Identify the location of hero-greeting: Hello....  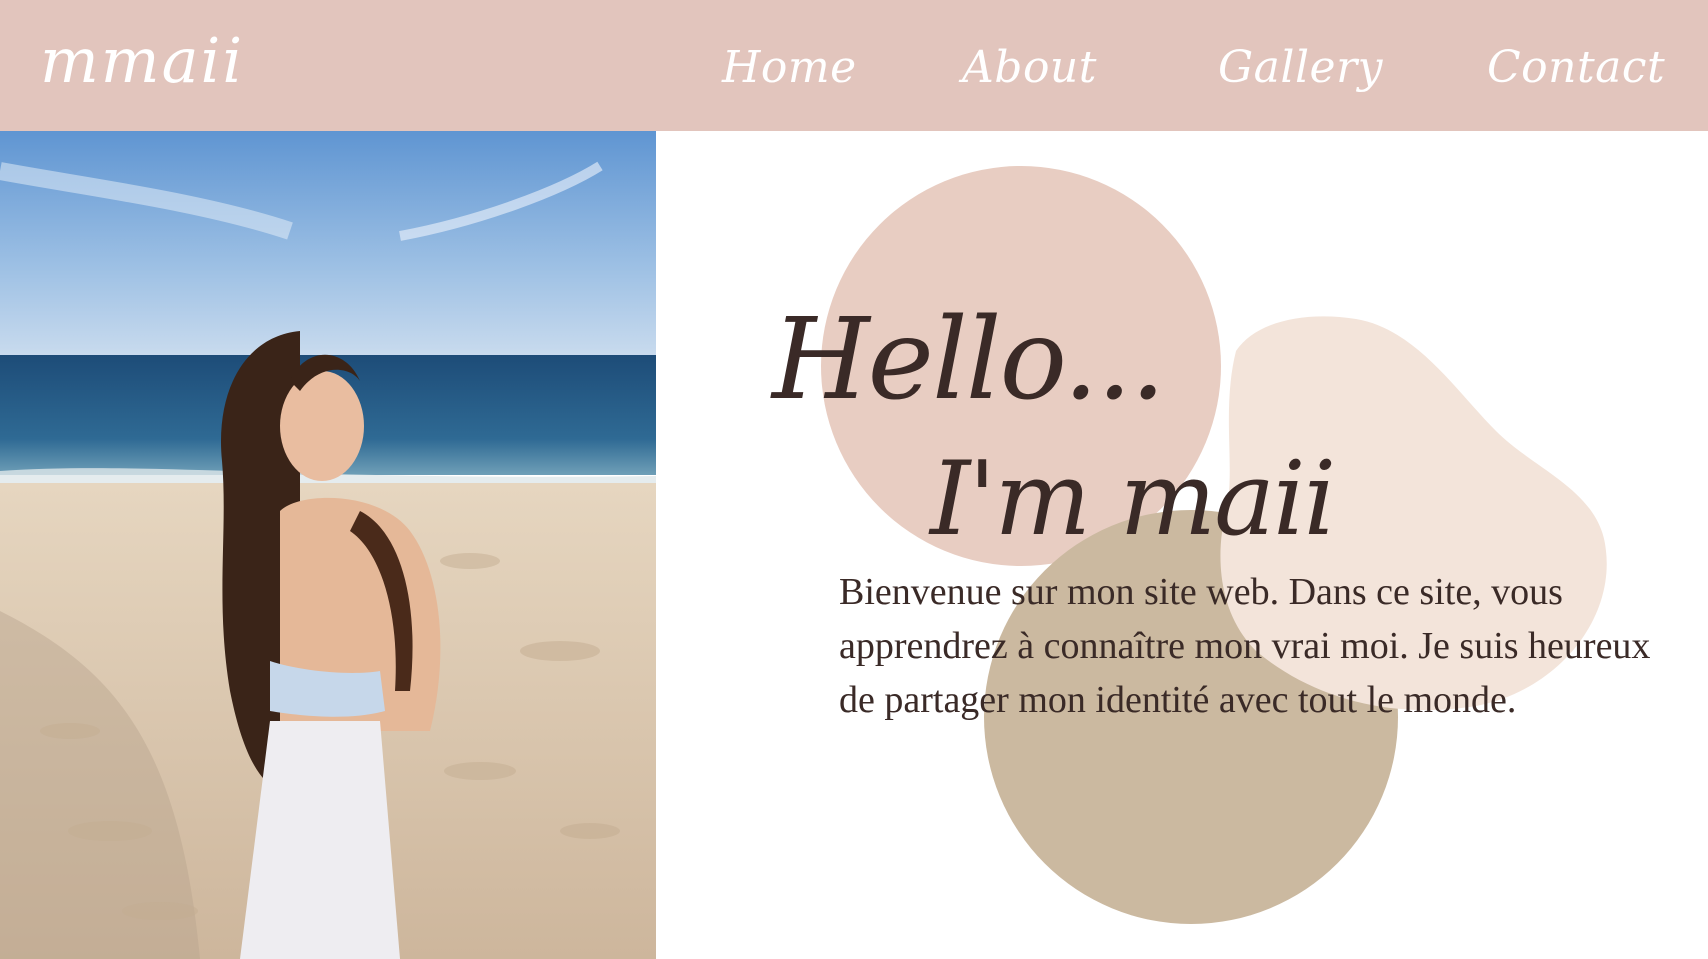
(969, 360).